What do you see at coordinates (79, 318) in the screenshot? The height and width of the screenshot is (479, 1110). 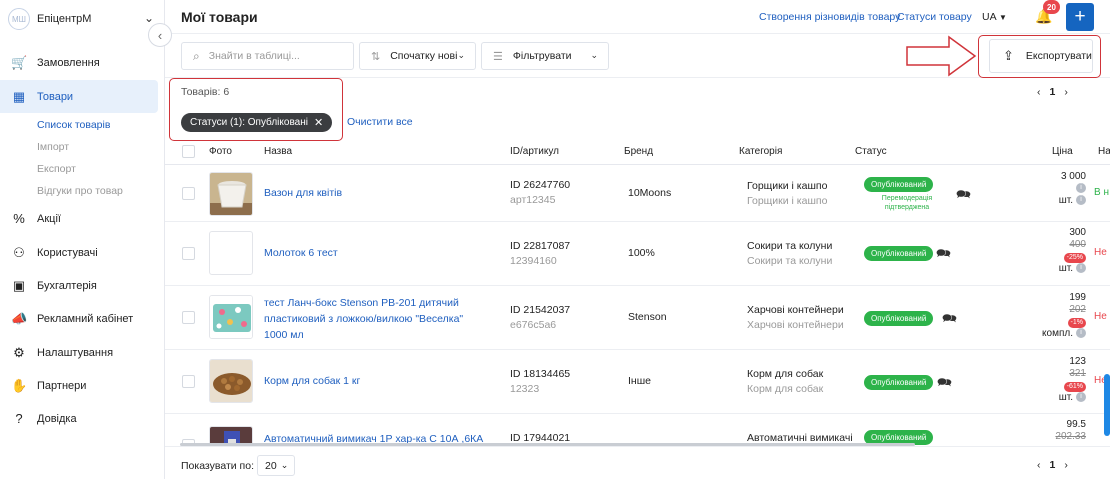 I see `sidebar-item-ads: 📣 Рекламний кабінет` at bounding box center [79, 318].